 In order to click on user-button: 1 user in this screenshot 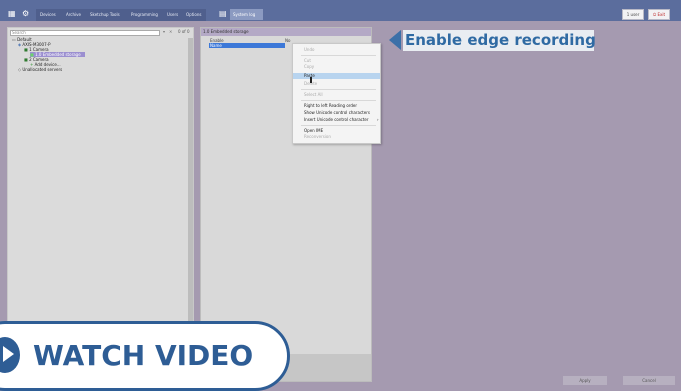, I will do `click(633, 14)`.